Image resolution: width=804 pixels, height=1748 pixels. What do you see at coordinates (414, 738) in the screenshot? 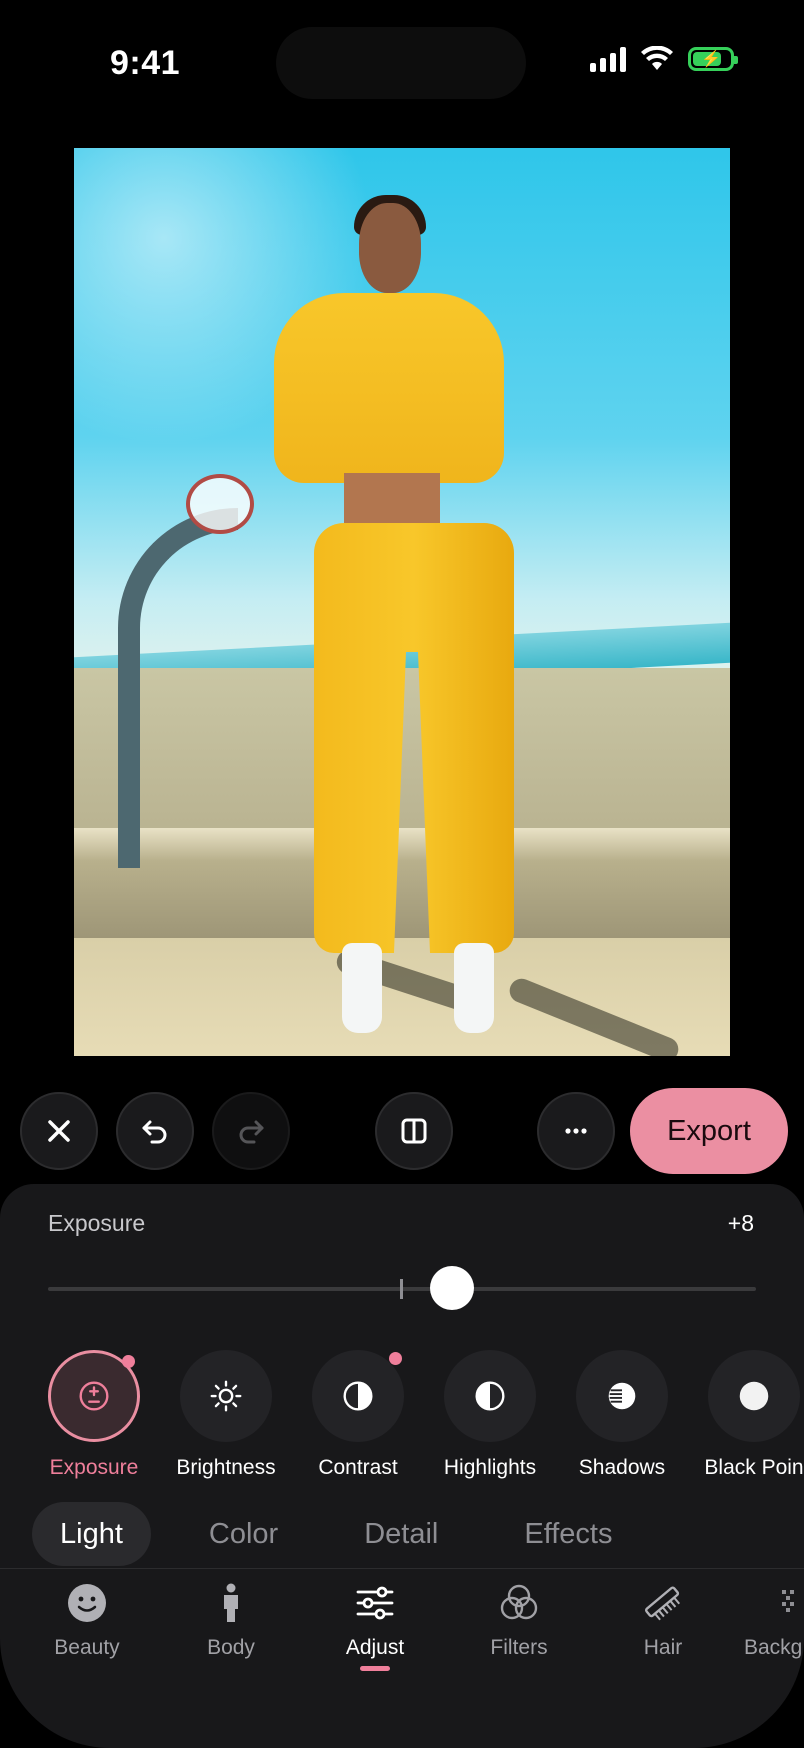
I see `photo-subject-pants` at bounding box center [414, 738].